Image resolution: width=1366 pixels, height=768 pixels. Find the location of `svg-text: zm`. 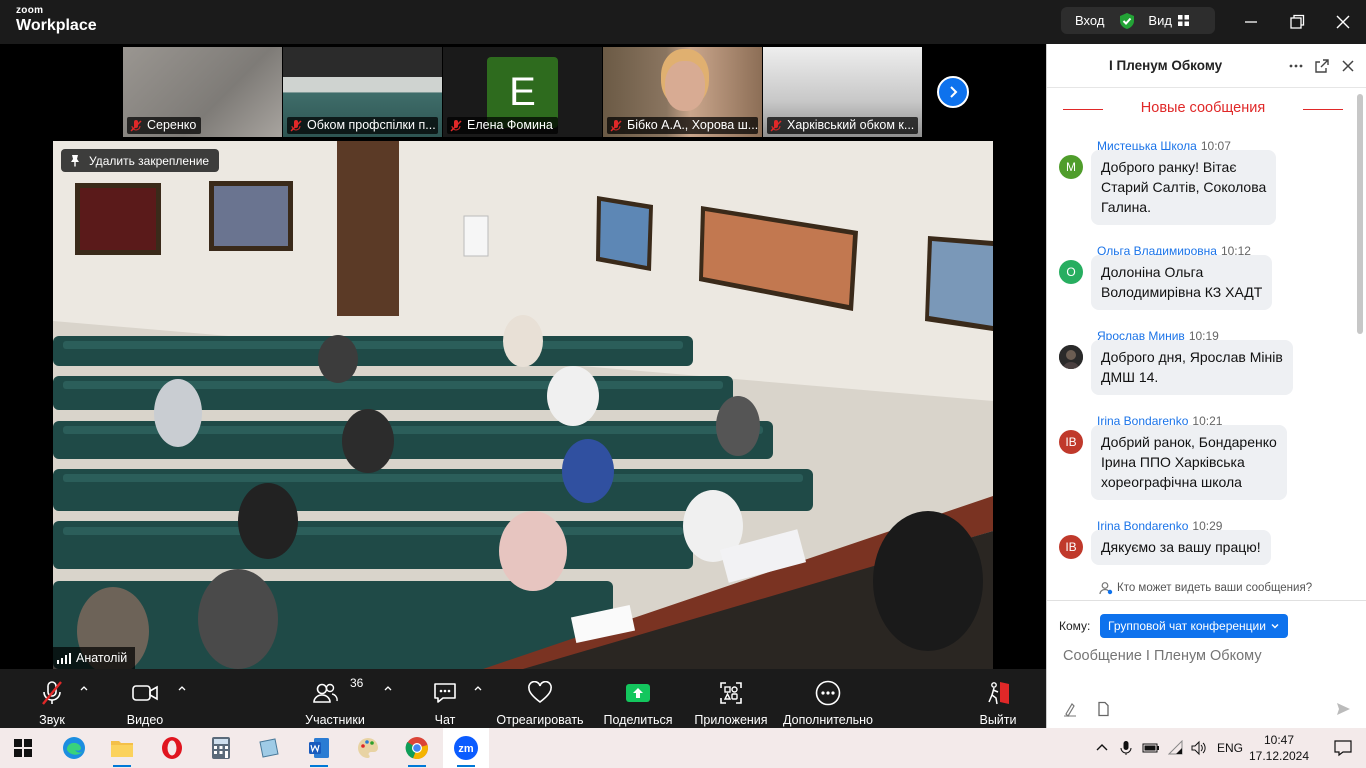

svg-text: zm is located at coordinates (466, 749).